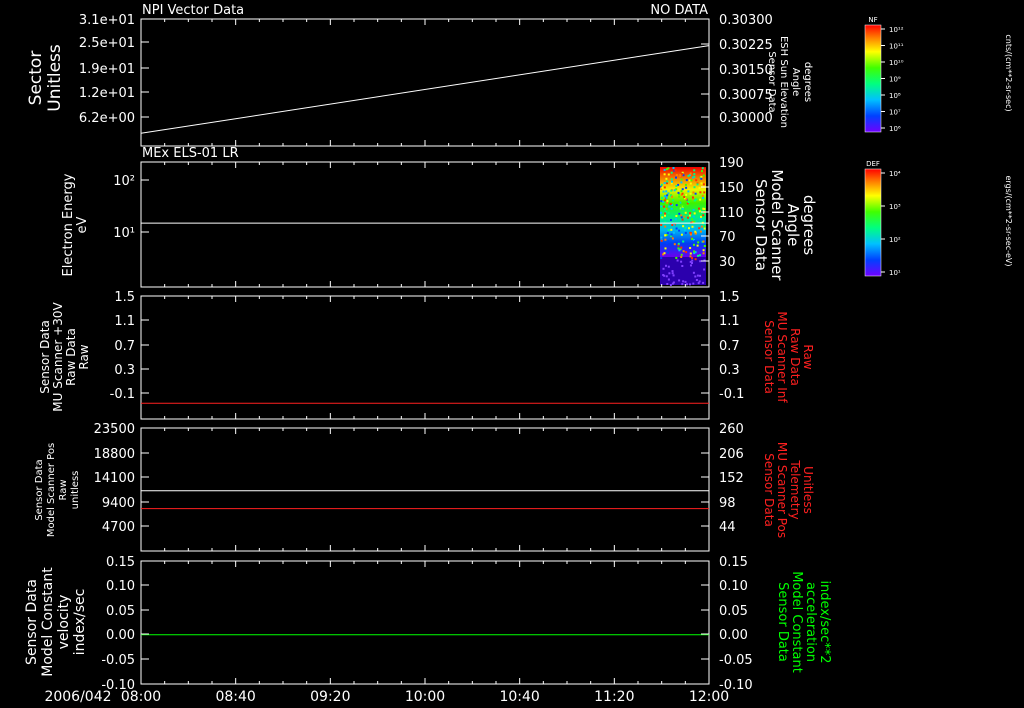 This screenshot has height=708, width=1024. I want to click on colorbar-tick-label: 10⁴, so click(895, 174).